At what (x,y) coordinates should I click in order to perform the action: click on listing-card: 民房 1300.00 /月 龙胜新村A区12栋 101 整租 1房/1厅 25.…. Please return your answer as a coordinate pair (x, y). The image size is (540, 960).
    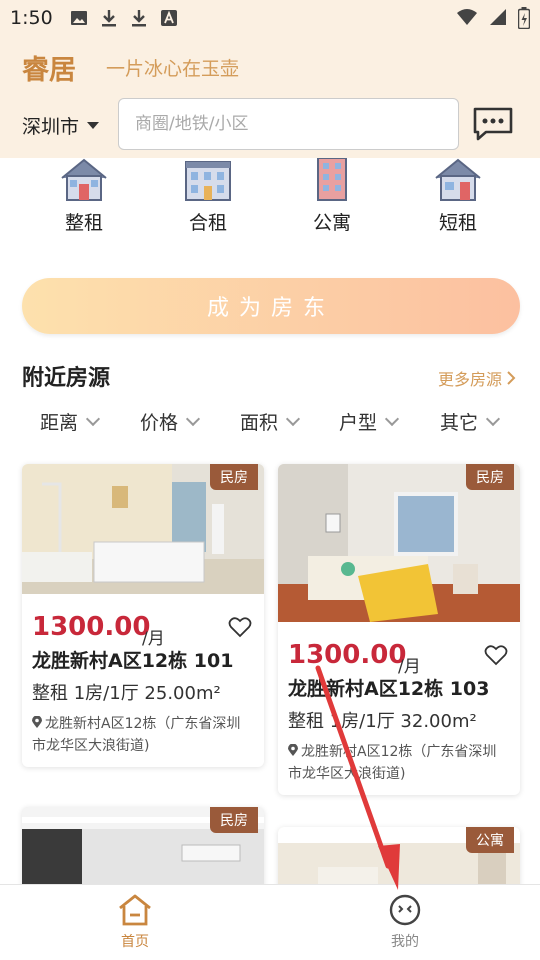
    Looking at the image, I should click on (143, 615).